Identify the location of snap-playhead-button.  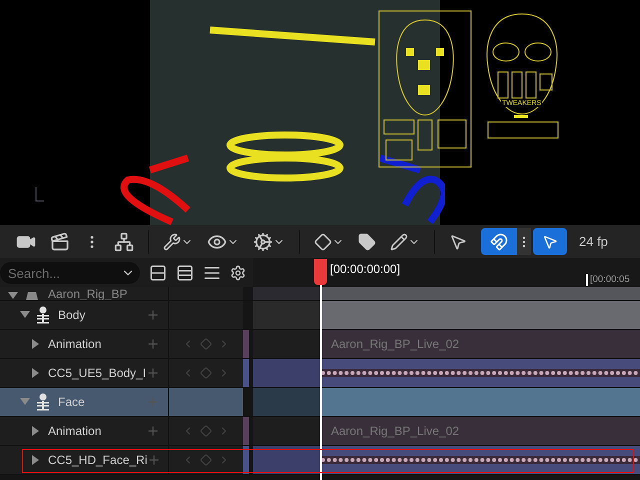
(550, 241).